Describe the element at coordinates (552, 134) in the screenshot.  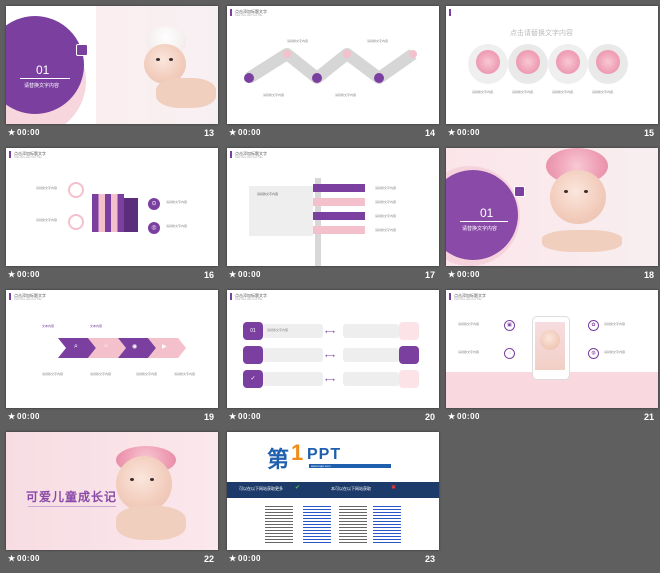
I see `slide-meta: ★ 00:00 15` at that location.